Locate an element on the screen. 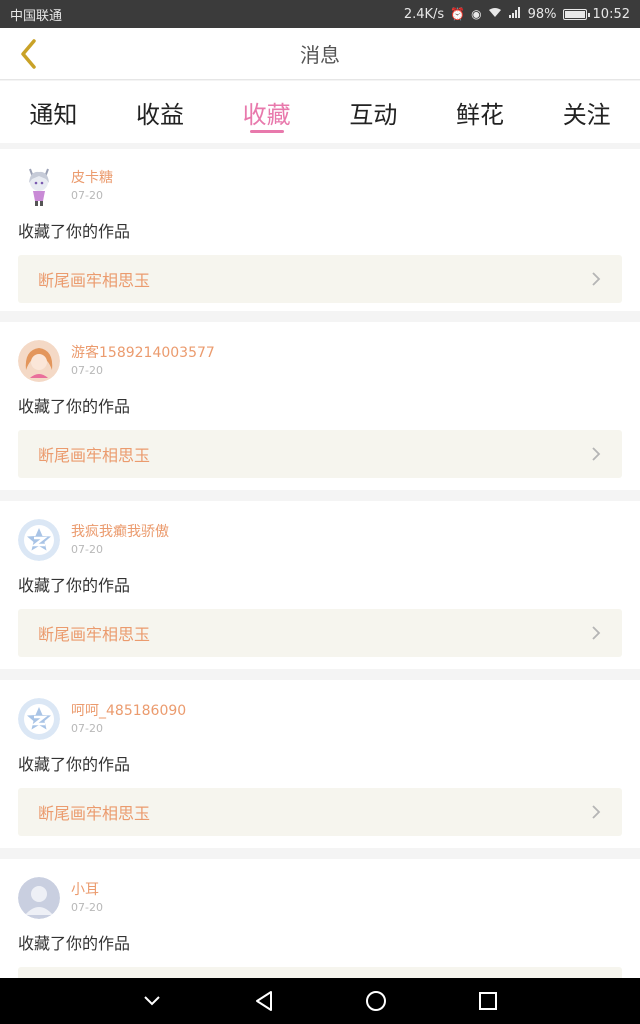 The width and height of the screenshot is (640, 1024). carrier-name: 中国联通 is located at coordinates (36, 16).